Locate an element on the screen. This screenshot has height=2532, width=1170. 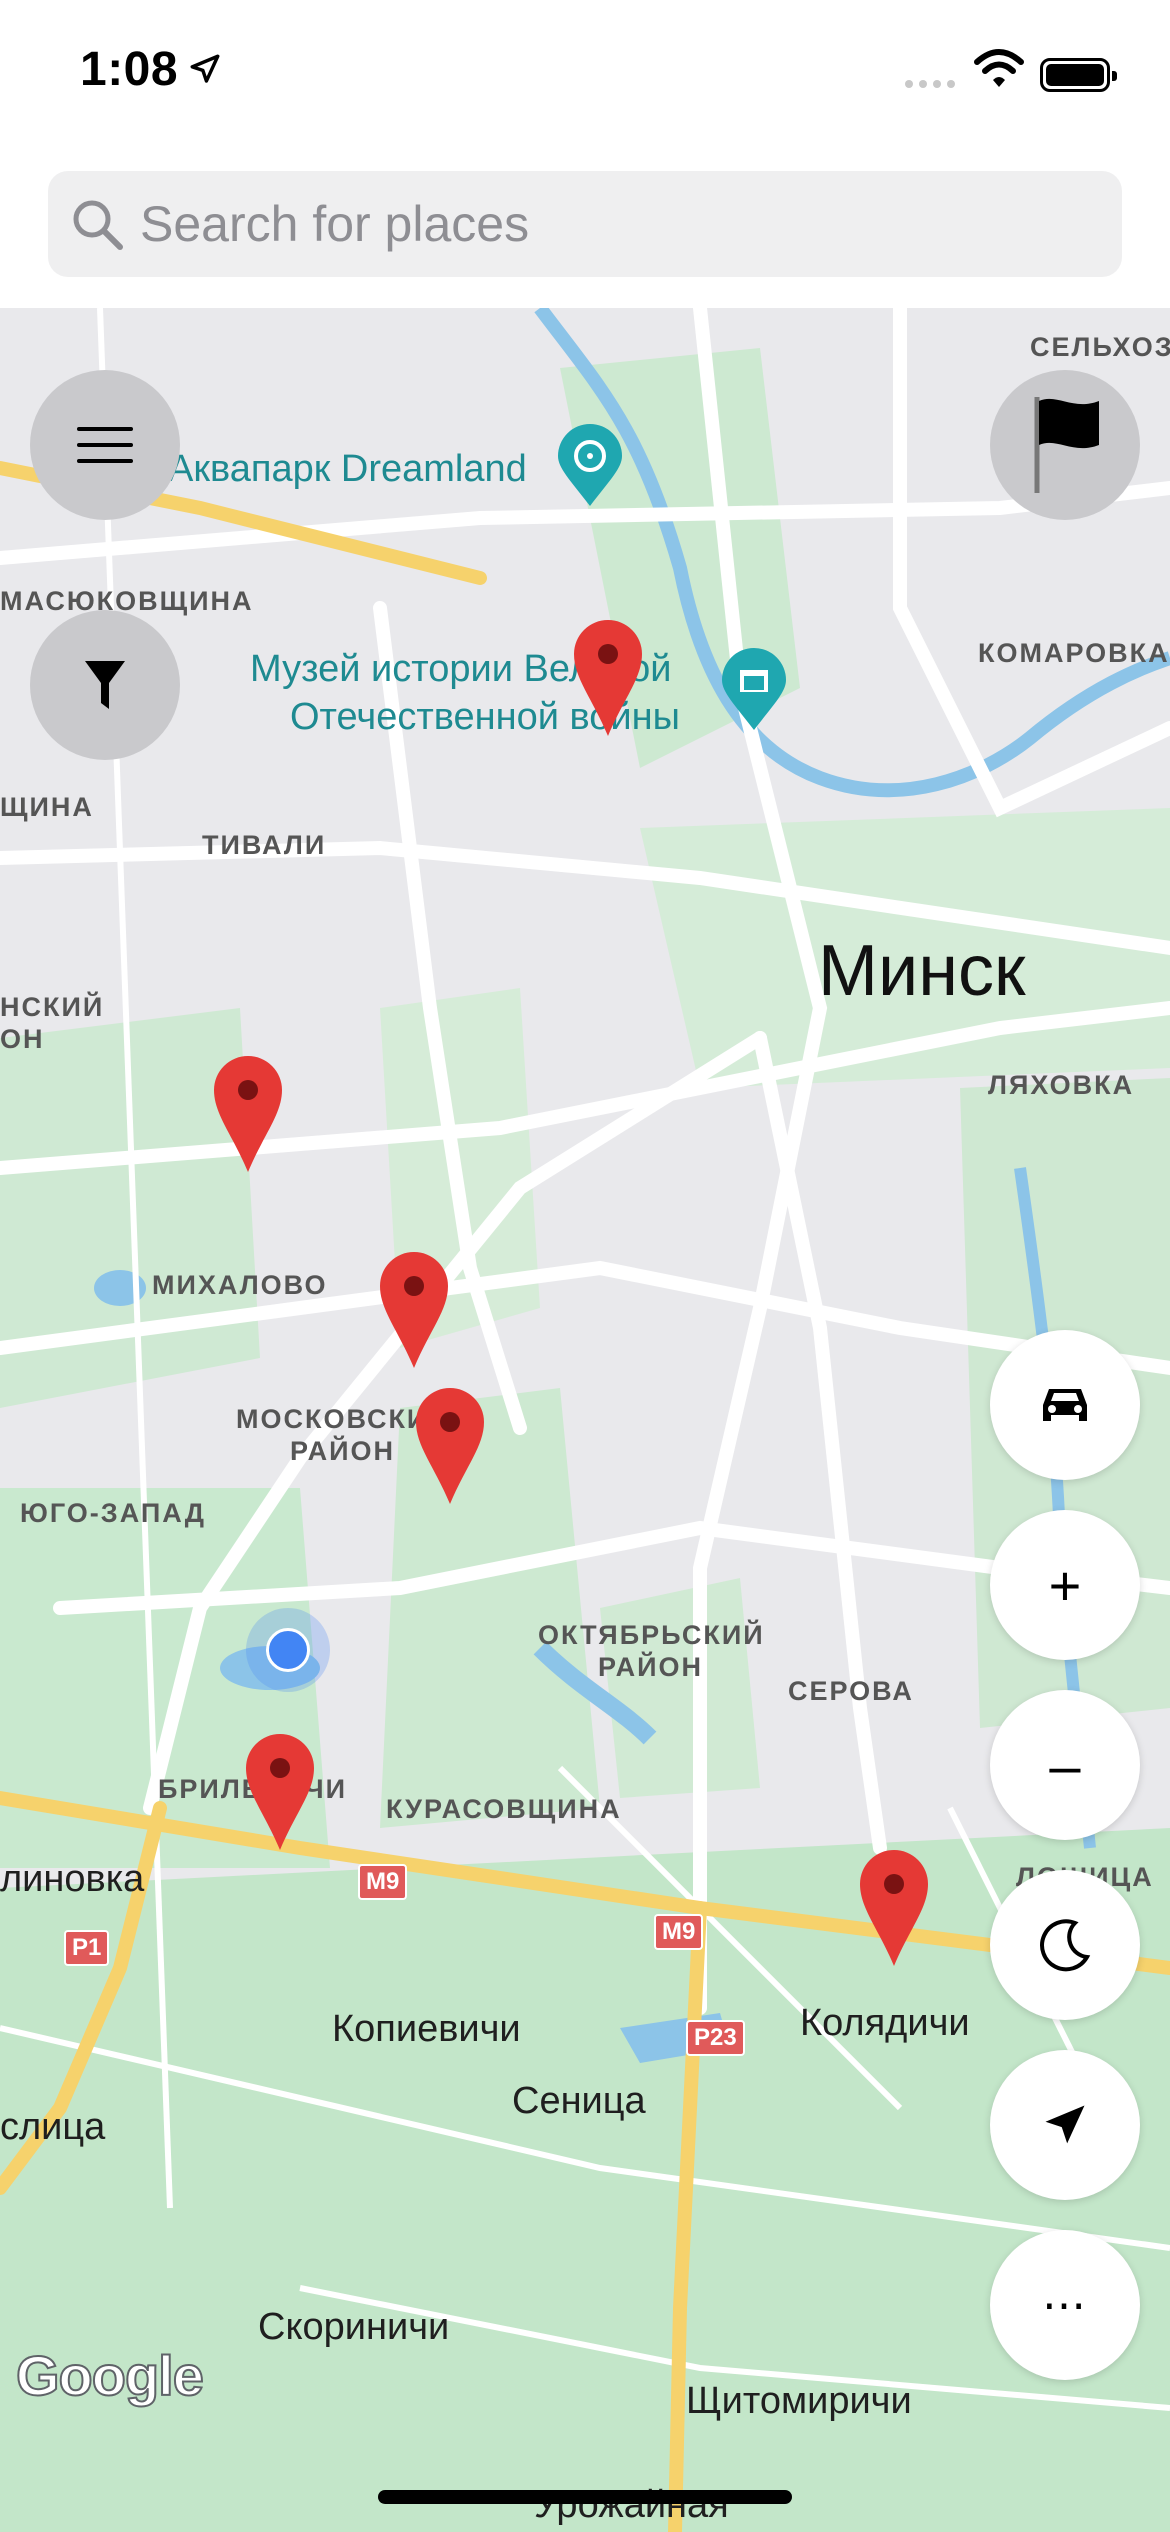
night-mode-button is located at coordinates (1065, 1945).